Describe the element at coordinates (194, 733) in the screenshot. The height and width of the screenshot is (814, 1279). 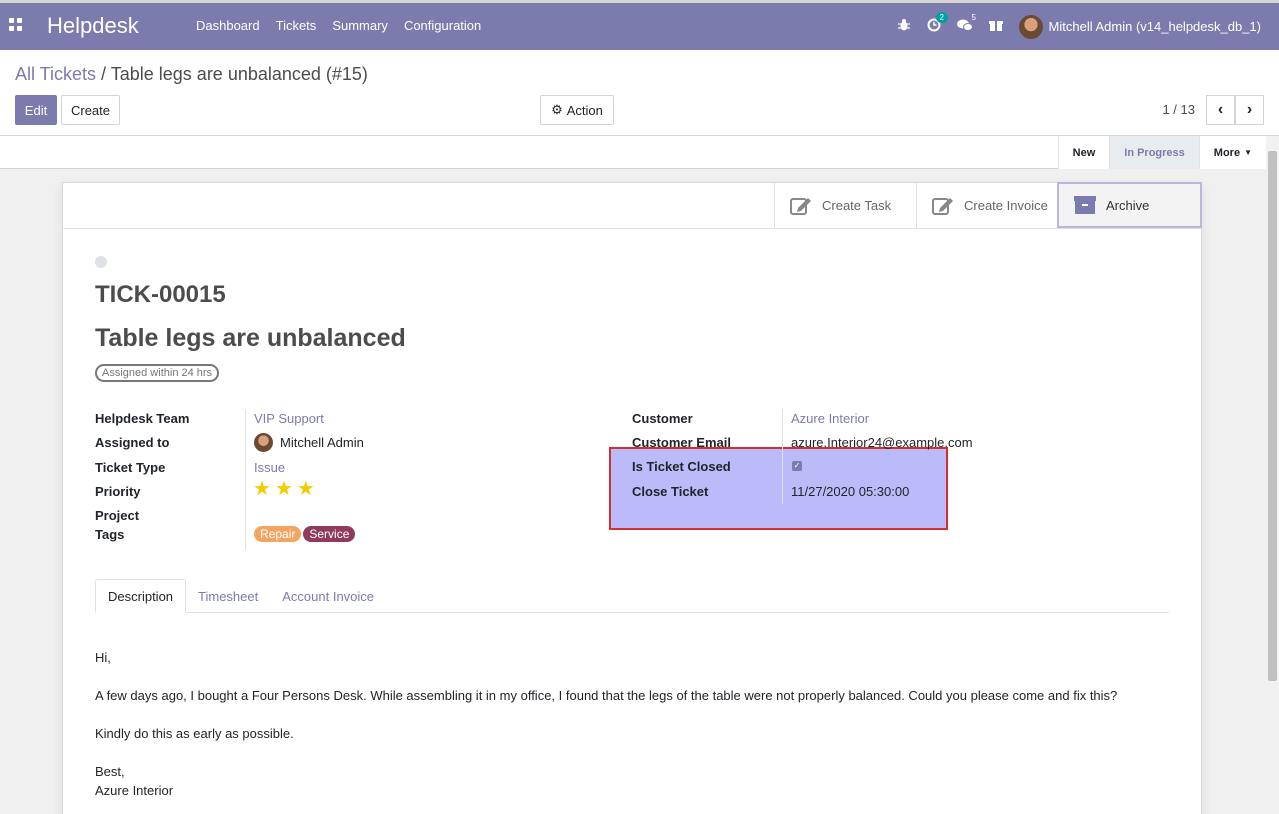
I see `description-request: Kindly do this as early as possible.` at that location.